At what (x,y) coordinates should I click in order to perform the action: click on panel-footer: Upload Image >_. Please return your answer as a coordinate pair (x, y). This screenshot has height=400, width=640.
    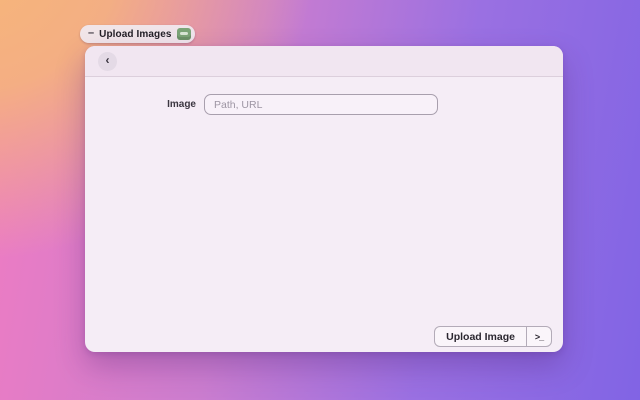
    Looking at the image, I should click on (493, 336).